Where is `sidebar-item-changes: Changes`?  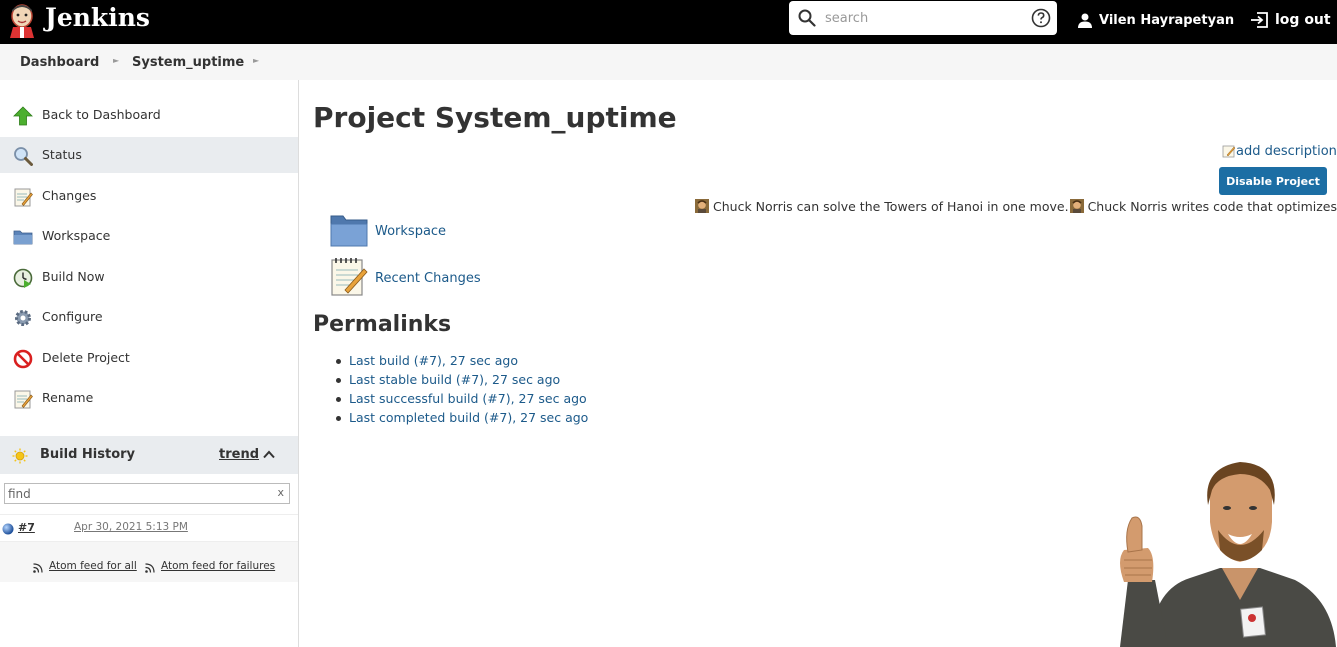 sidebar-item-changes: Changes is located at coordinates (149, 196).